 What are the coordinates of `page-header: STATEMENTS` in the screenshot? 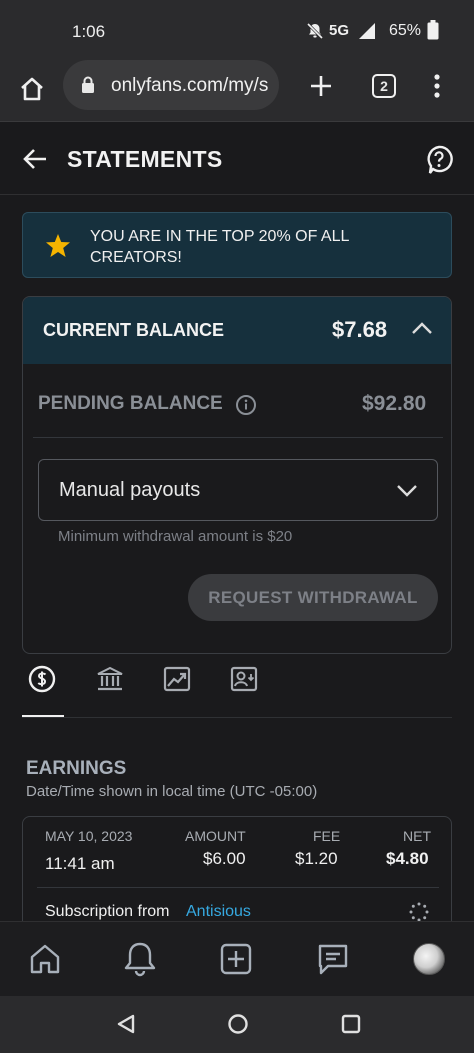 It's located at (237, 159).